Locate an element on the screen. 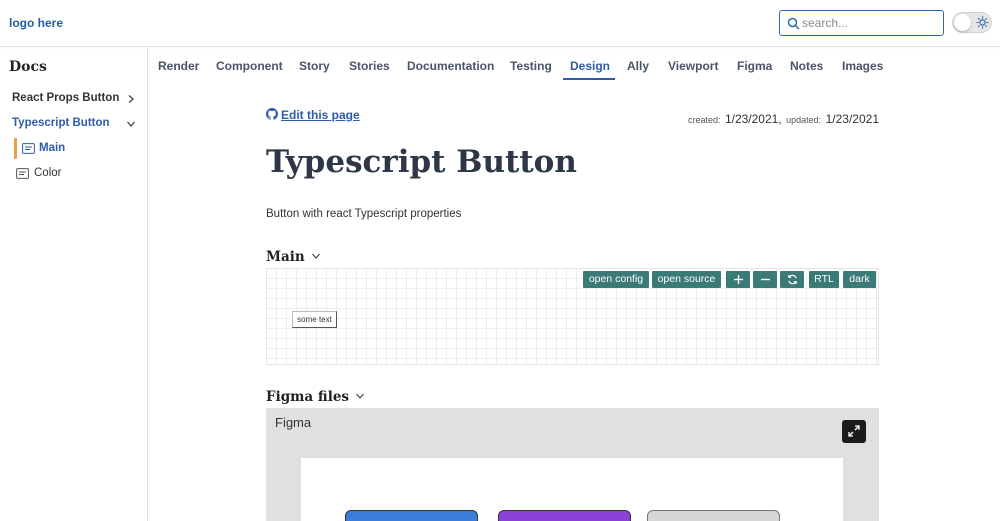 The width and height of the screenshot is (1000, 521). refresh-icon is located at coordinates (792, 279).